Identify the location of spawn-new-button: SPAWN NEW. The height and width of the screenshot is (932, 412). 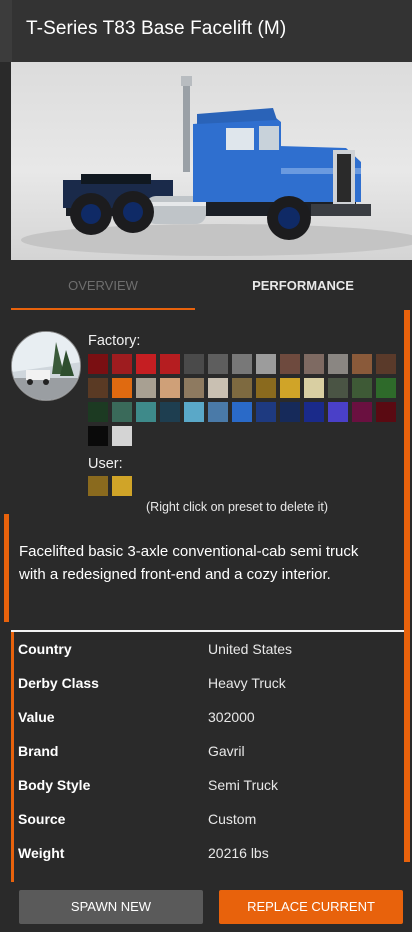
(111, 907).